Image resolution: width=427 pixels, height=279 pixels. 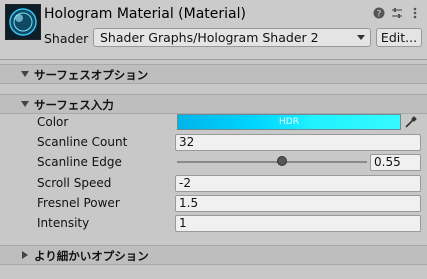 I want to click on section-surface-options-label: サーフェスオプション, so click(x=91, y=75).